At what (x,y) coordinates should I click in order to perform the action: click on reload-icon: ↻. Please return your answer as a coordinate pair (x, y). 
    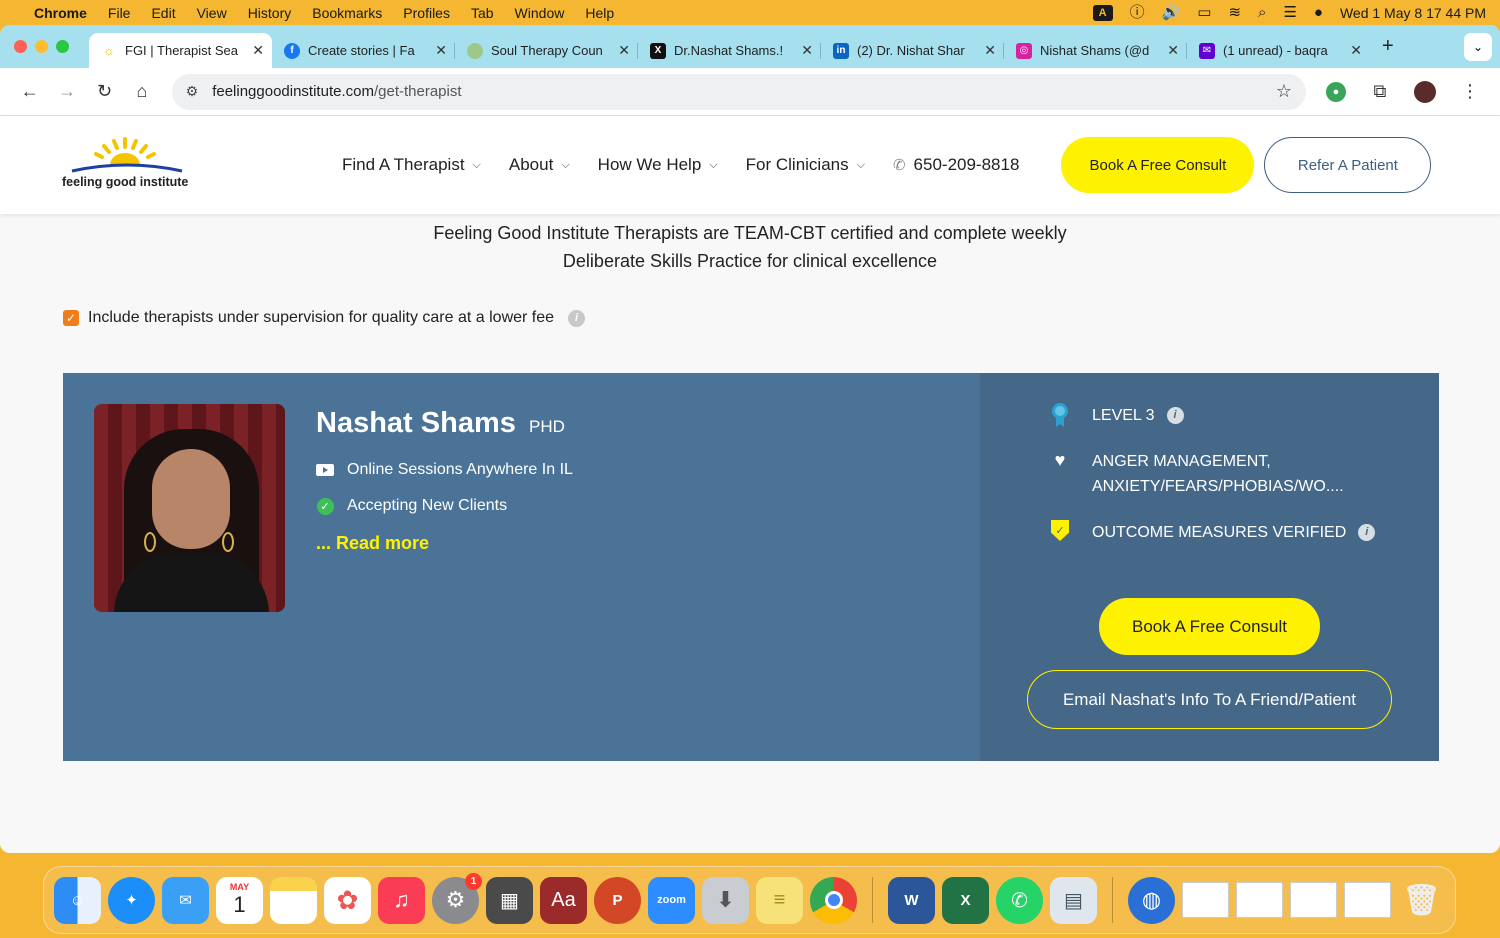
    Looking at the image, I should click on (104, 92).